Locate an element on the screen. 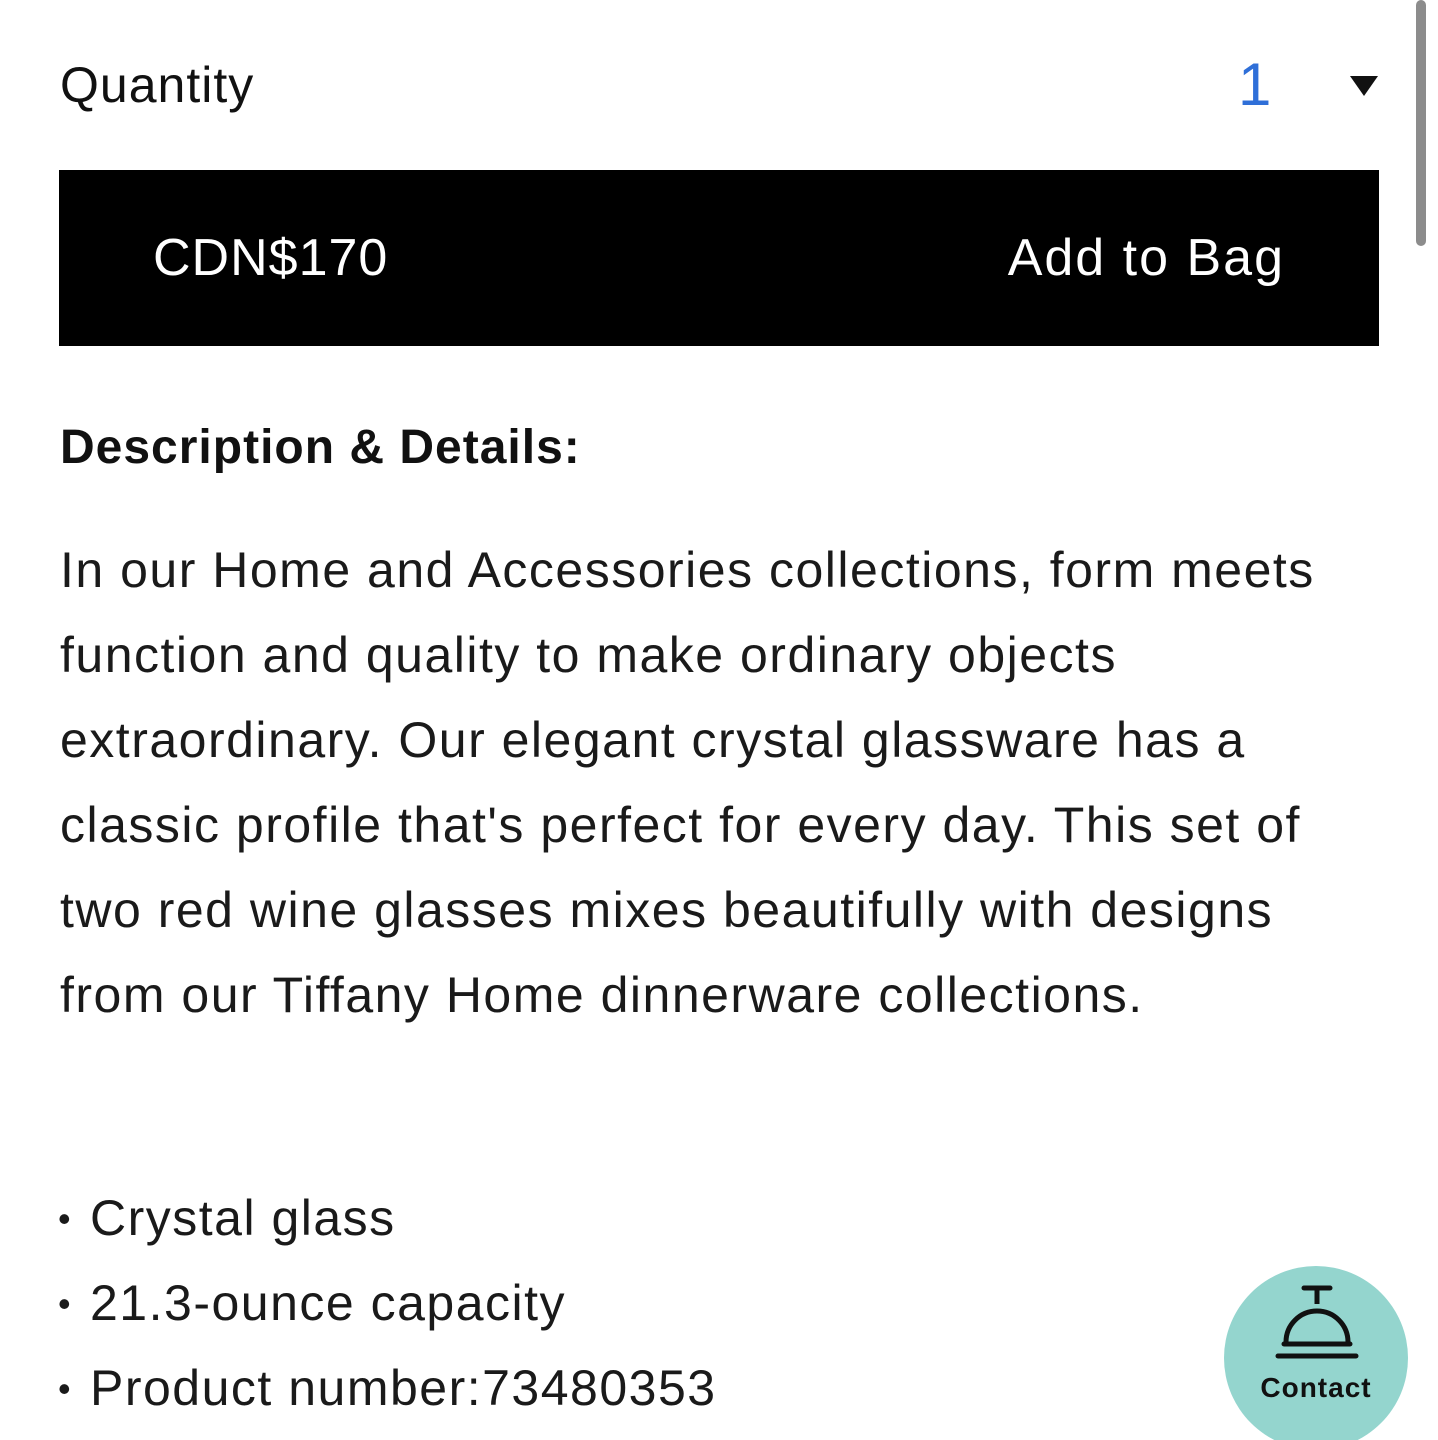 The image size is (1438, 1440). description-heading: Description & Details: is located at coordinates (320, 447).